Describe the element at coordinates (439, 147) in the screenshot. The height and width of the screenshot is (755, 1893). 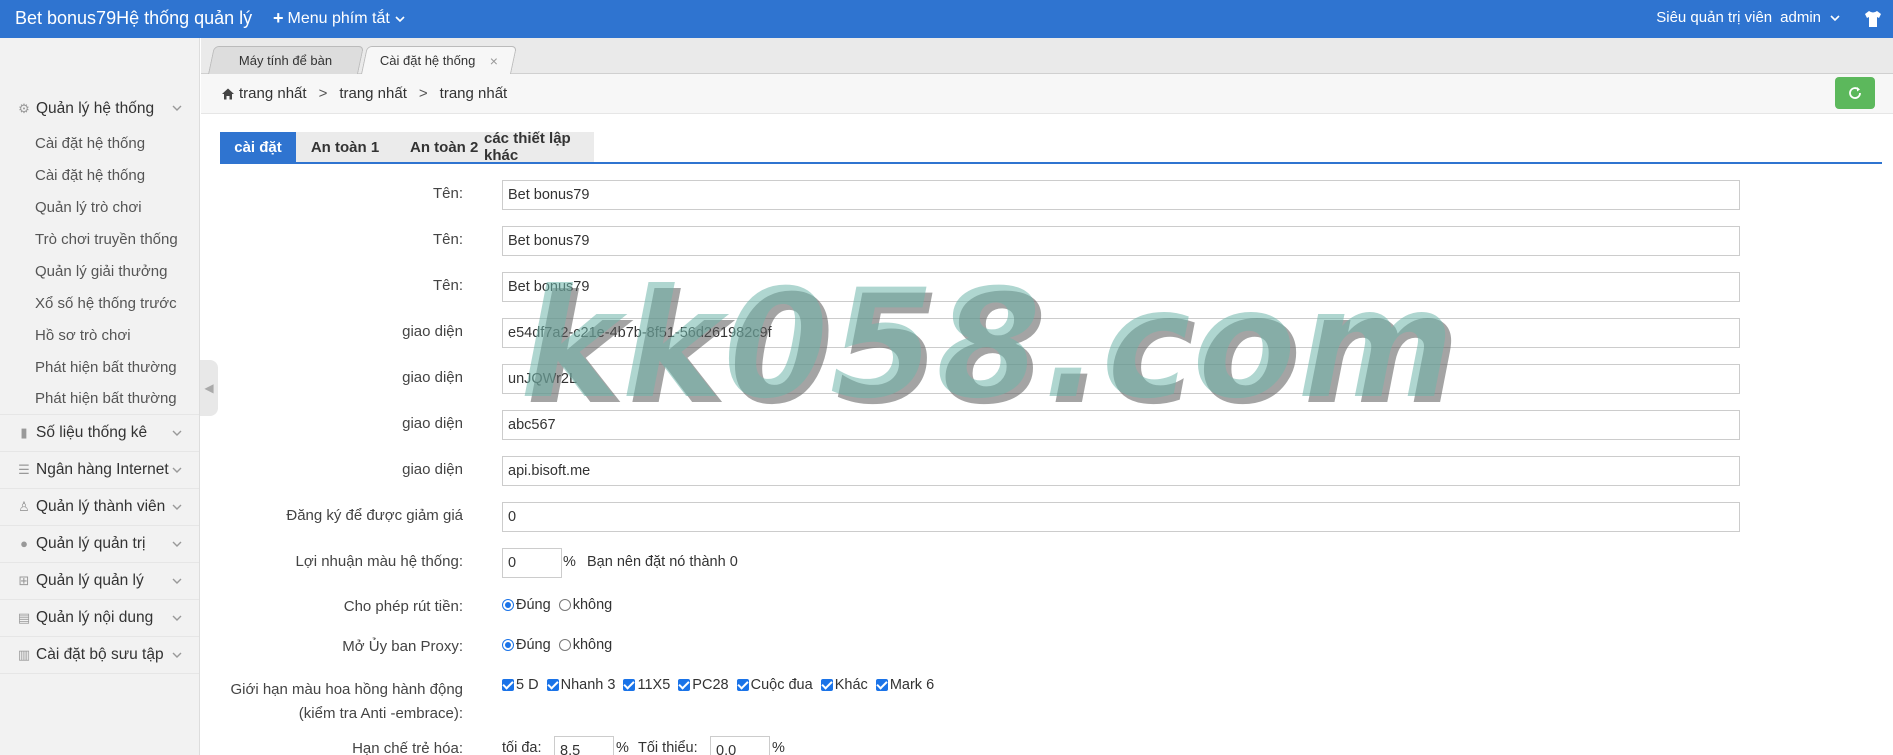
I see `settings-tab-security-2: An toàn 2` at that location.